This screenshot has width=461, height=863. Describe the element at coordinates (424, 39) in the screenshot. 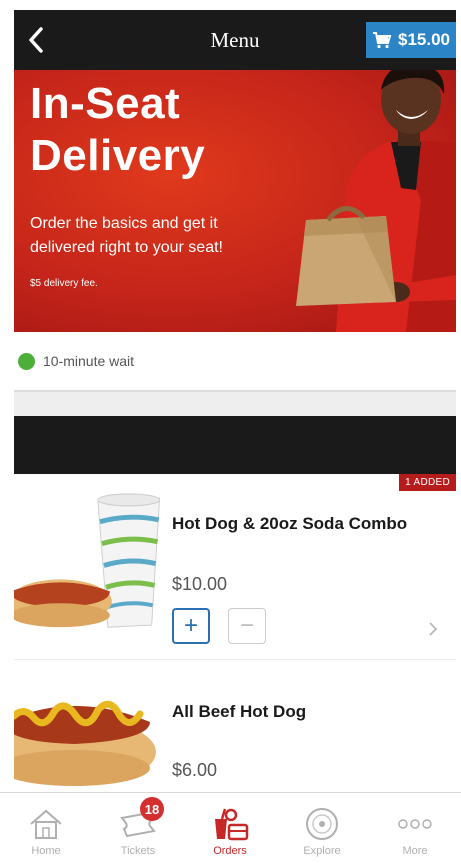

I see `cart-total: $15.00` at that location.